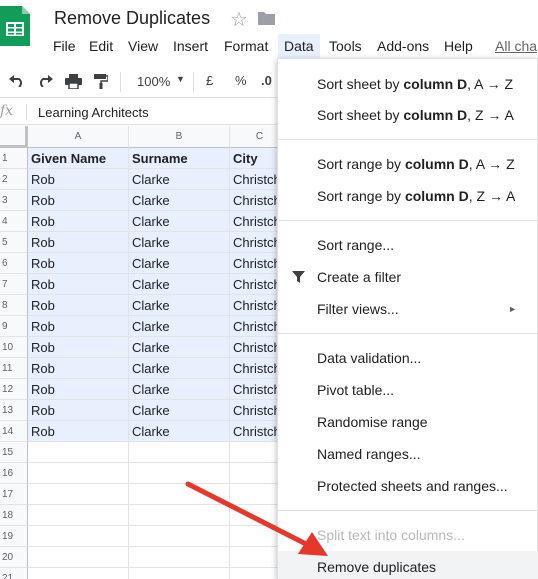  What do you see at coordinates (516, 46) in the screenshot?
I see `all-changes-link: All cha` at bounding box center [516, 46].